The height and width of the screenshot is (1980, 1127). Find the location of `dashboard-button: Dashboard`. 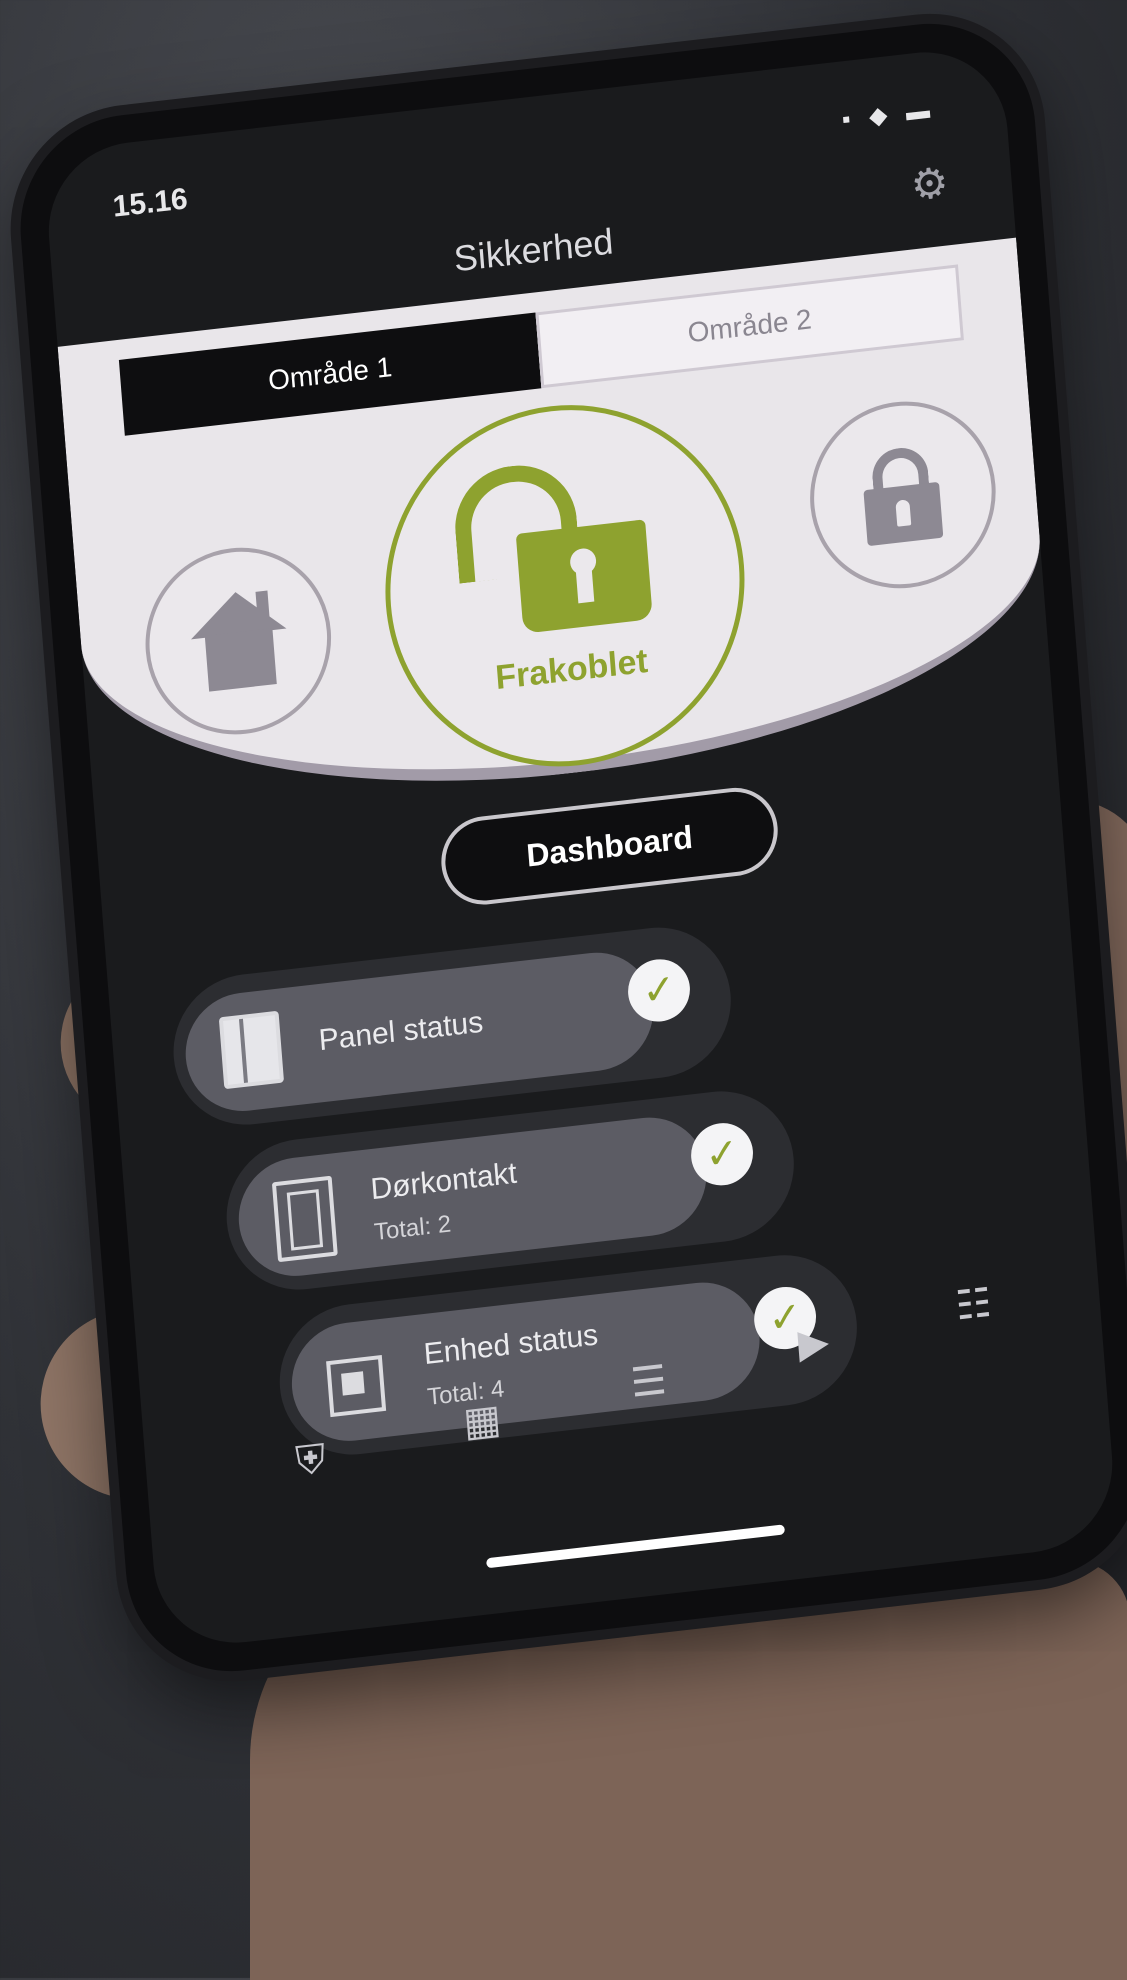

dashboard-button: Dashboard is located at coordinates (610, 846).